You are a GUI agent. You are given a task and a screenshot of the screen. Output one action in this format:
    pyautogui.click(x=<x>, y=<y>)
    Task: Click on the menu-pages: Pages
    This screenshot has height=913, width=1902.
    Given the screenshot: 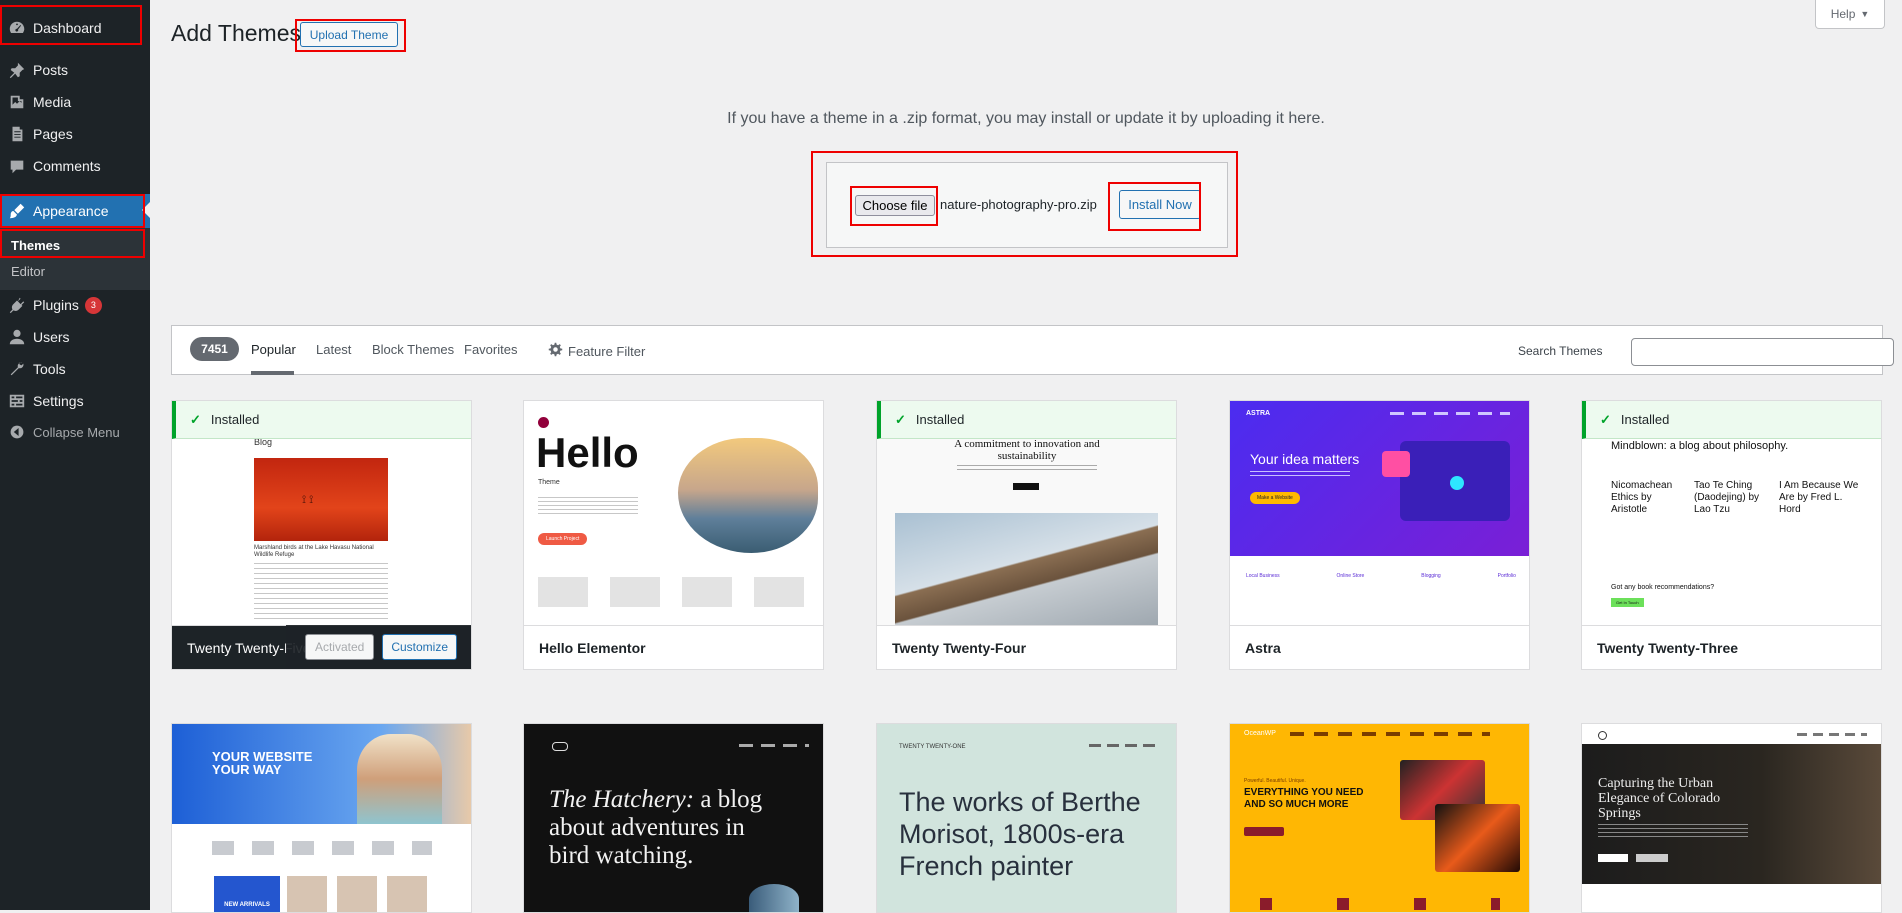 What is the action you would take?
    pyautogui.click(x=75, y=134)
    